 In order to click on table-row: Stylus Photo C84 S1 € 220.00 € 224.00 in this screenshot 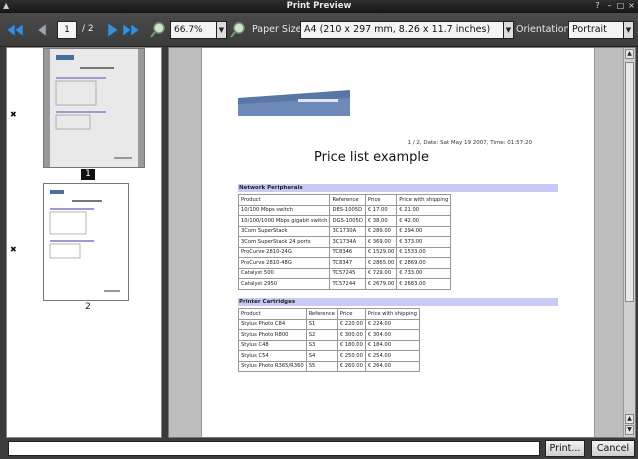, I will do `click(329, 324)`.